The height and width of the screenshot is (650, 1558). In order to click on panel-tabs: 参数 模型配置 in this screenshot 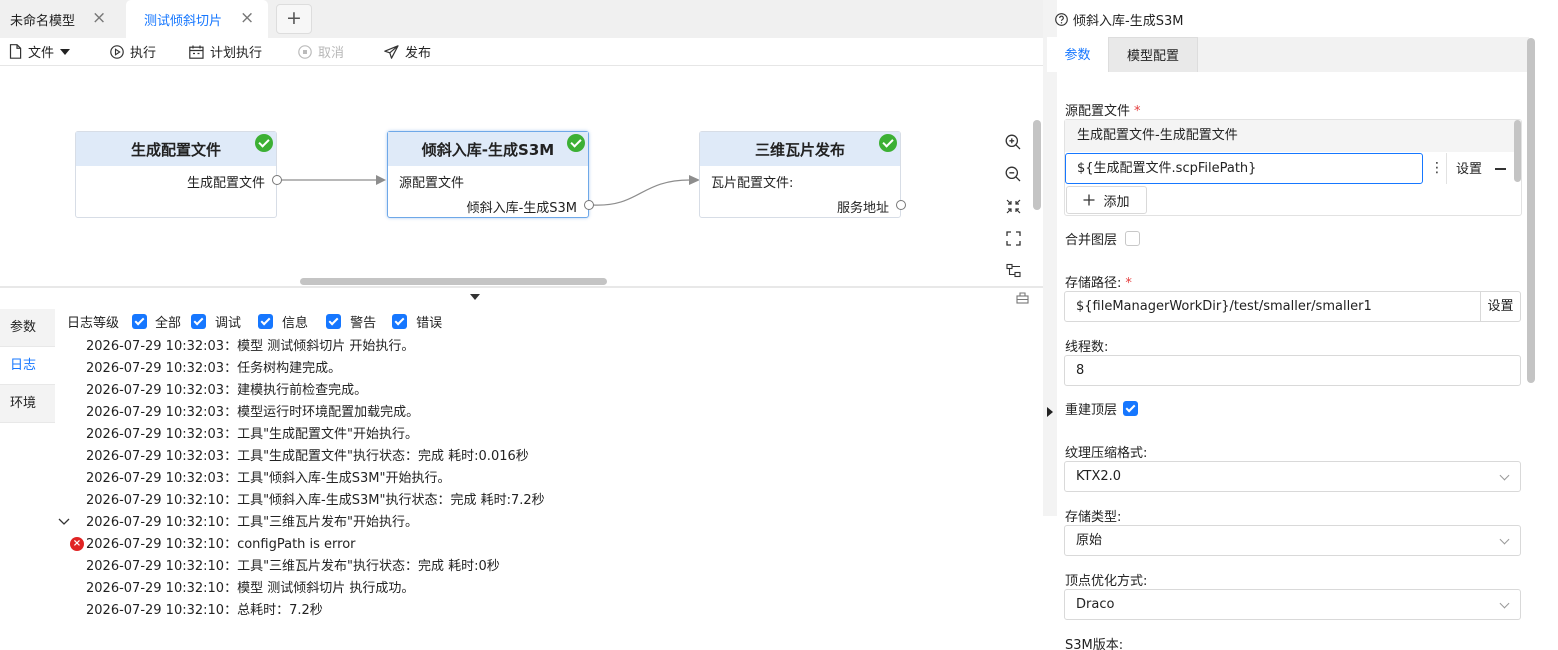, I will do `click(1288, 54)`.